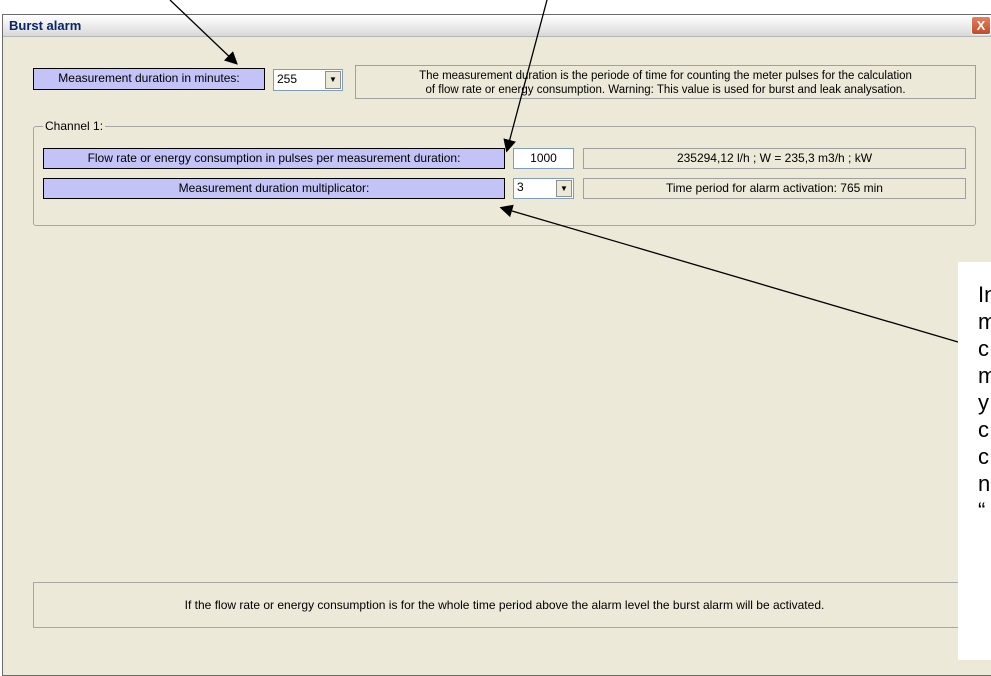 The width and height of the screenshot is (991, 676). What do you see at coordinates (729, 273) in the screenshot?
I see `arrow-to-multiplicator` at bounding box center [729, 273].